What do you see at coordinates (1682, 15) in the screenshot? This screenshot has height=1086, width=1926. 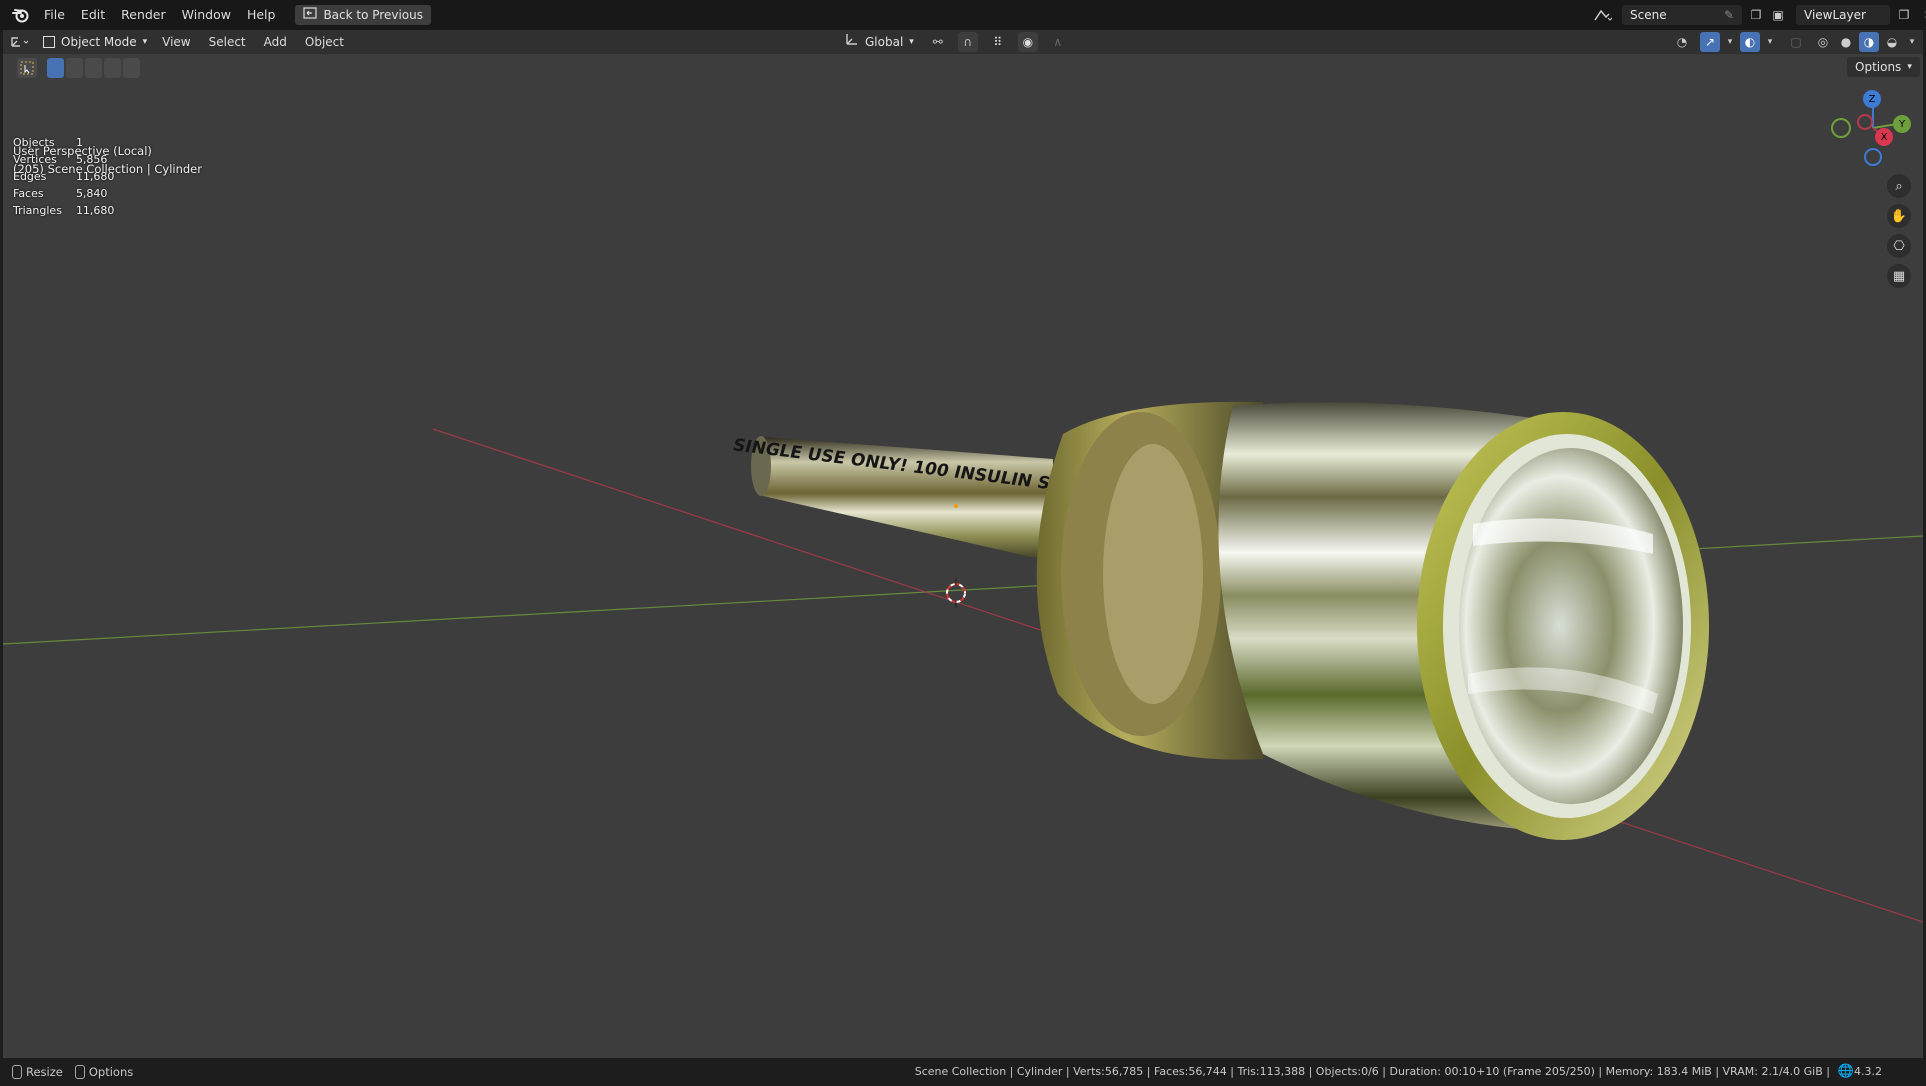 I see `scene-name-field: Scene ✎` at bounding box center [1682, 15].